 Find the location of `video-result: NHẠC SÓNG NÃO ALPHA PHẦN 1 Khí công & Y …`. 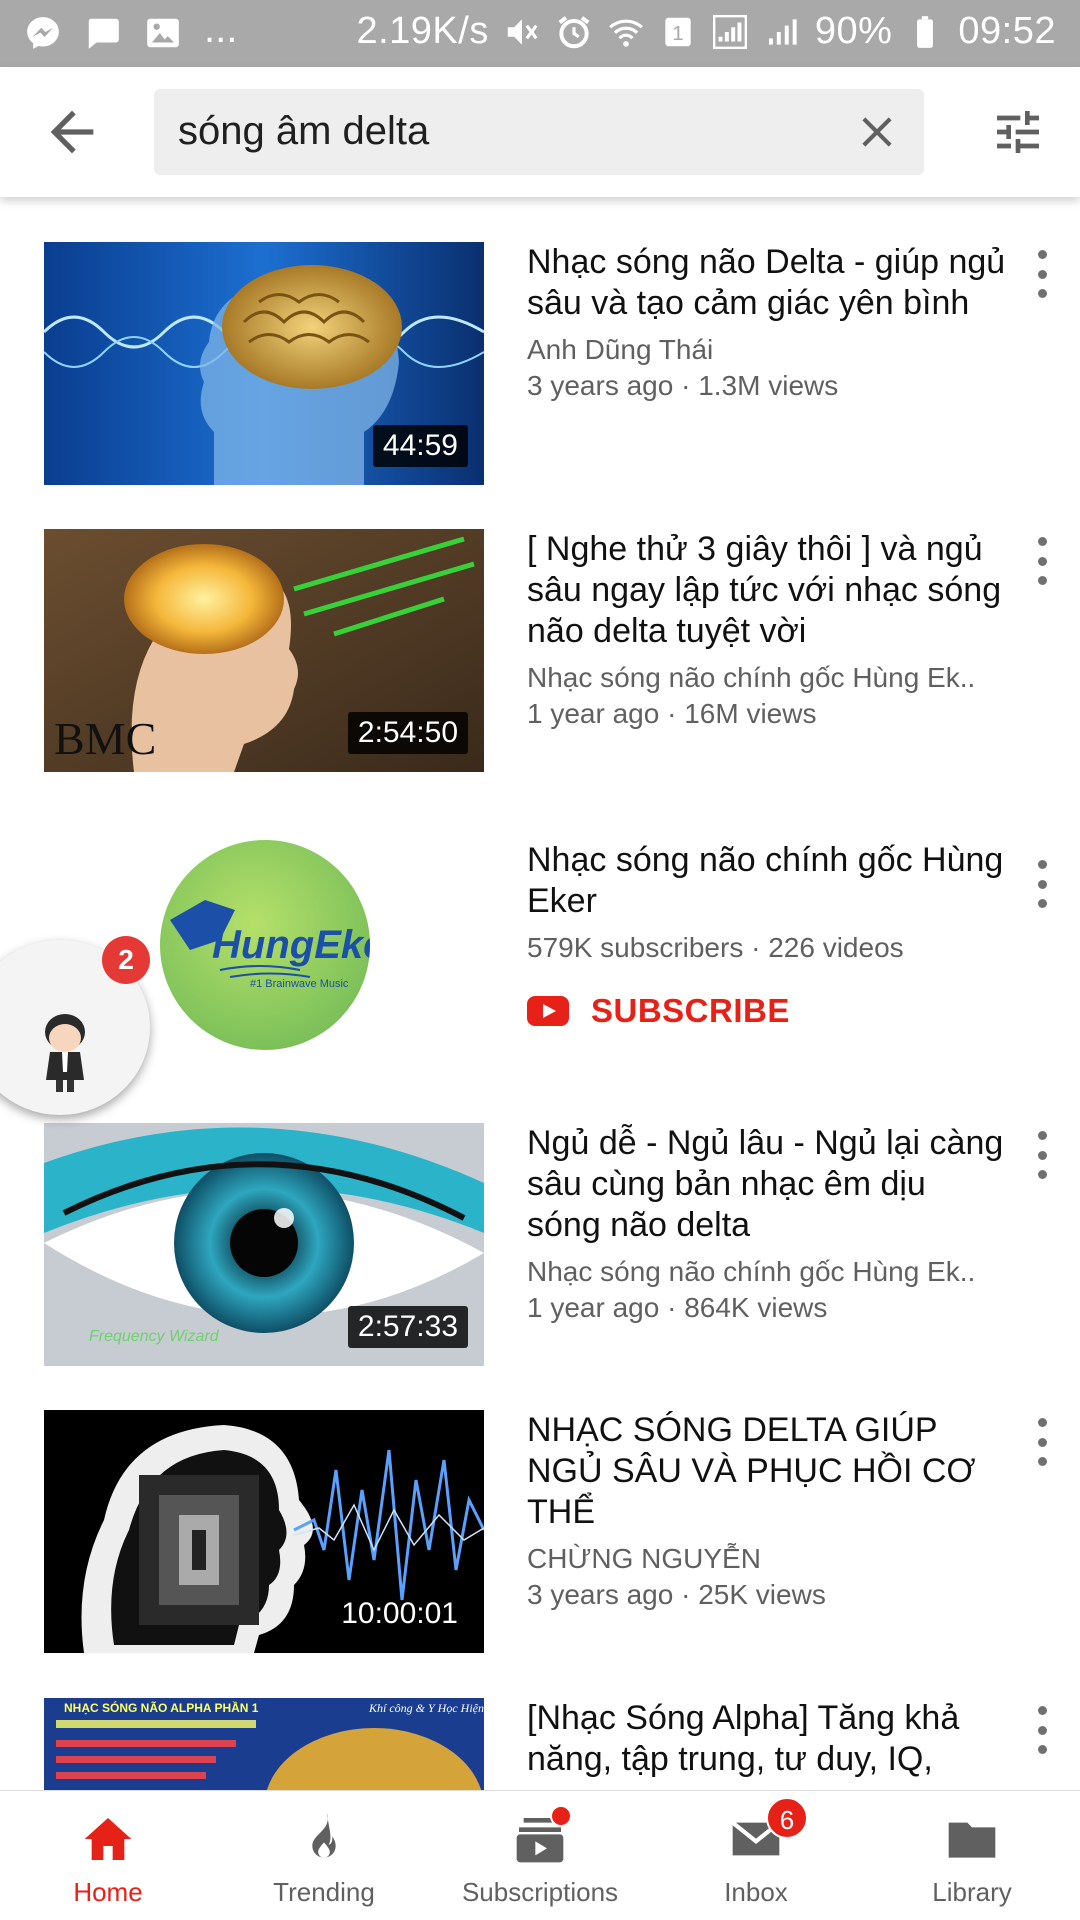

video-result: NHẠC SÓNG NÃO ALPHA PHẦN 1 Khí công & Y … is located at coordinates (540, 1741).